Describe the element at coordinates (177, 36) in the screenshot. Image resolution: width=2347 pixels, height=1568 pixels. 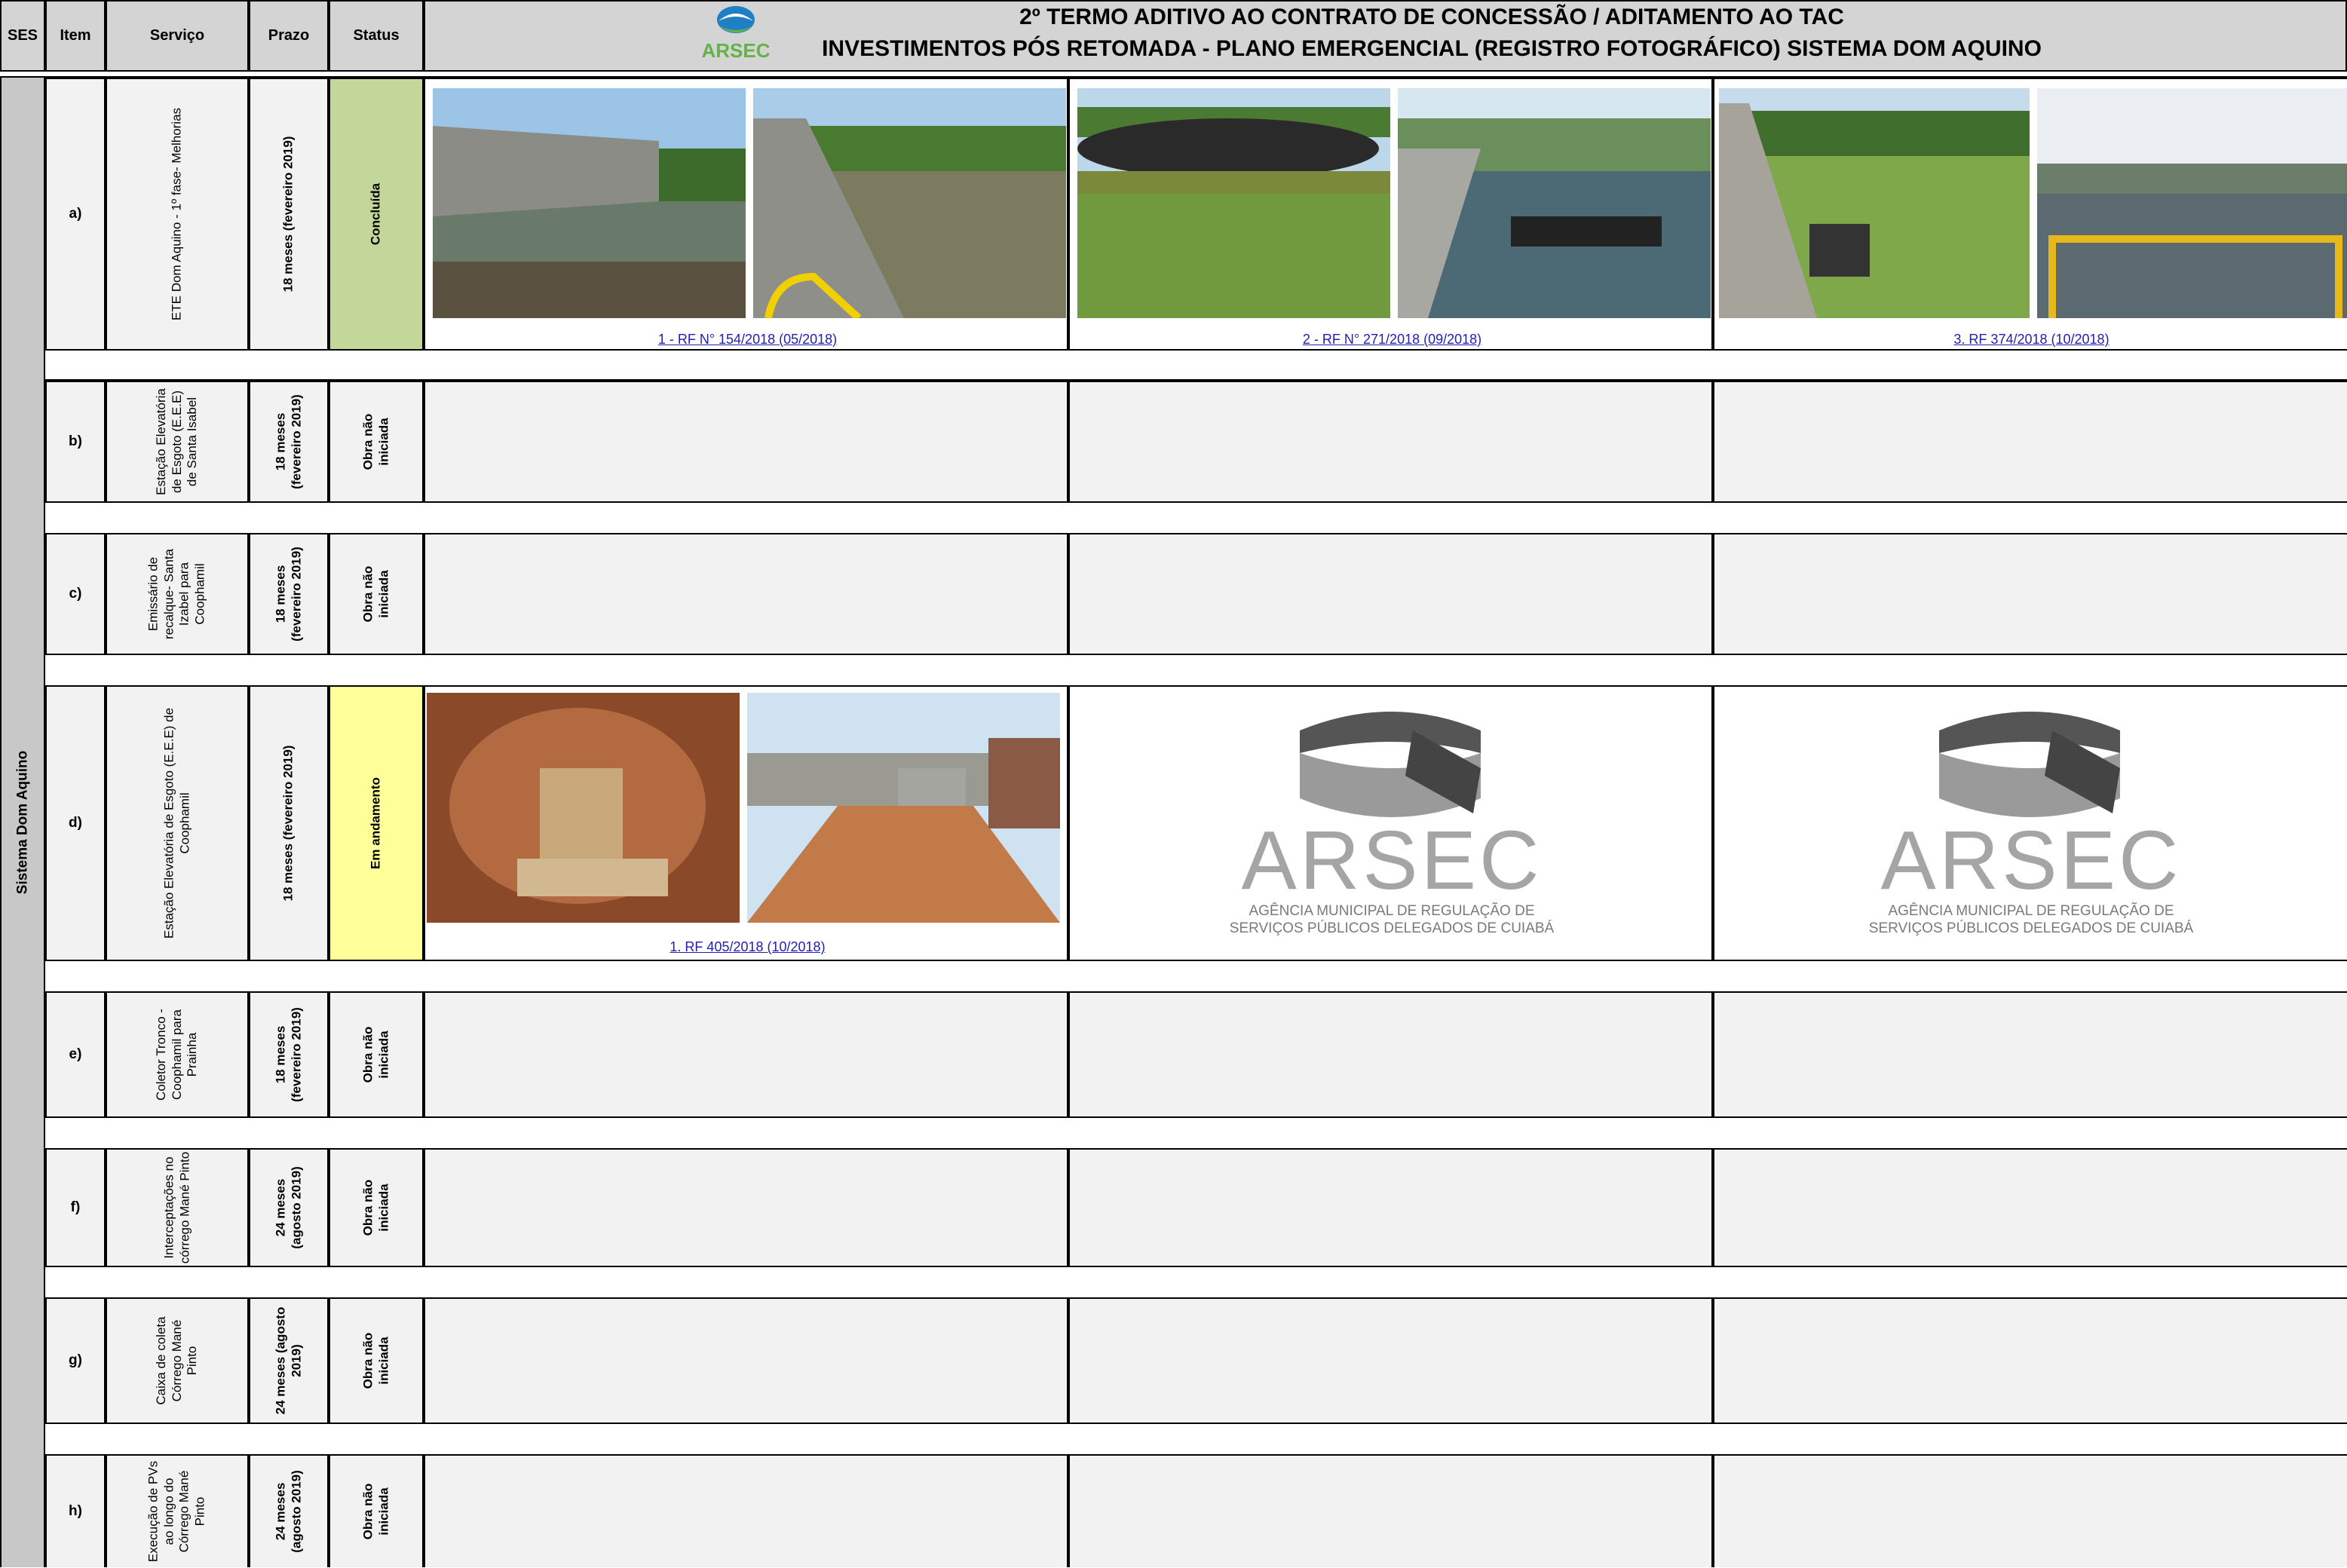
I see `col-header-servico: Serviço` at that location.